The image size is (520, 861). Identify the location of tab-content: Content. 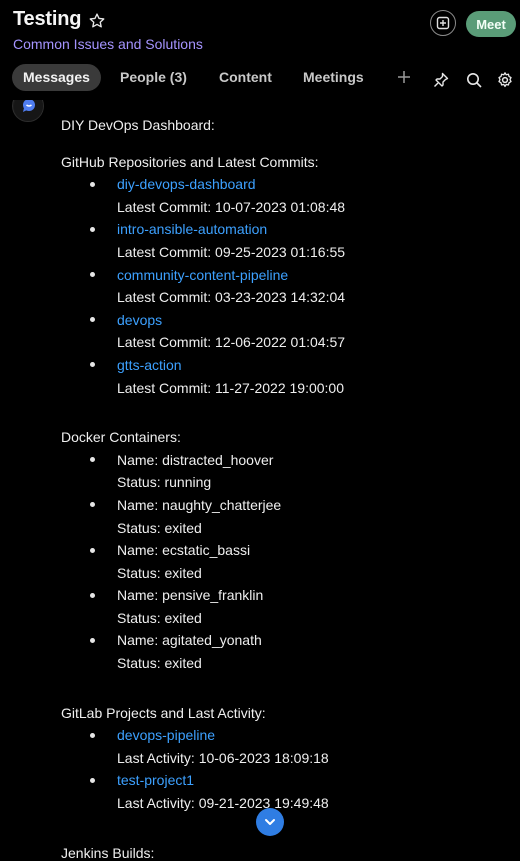
(245, 77).